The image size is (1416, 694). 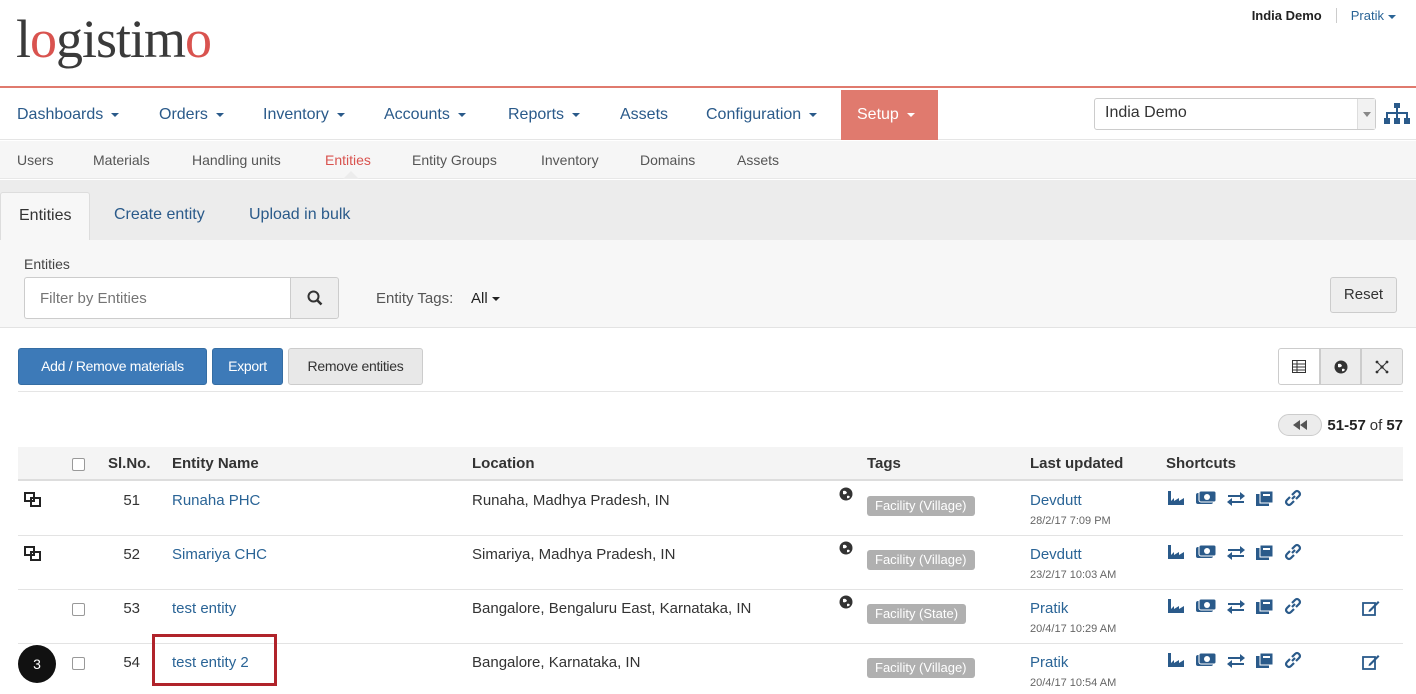 What do you see at coordinates (159, 216) in the screenshot?
I see `tab-create-entity: Create entity` at bounding box center [159, 216].